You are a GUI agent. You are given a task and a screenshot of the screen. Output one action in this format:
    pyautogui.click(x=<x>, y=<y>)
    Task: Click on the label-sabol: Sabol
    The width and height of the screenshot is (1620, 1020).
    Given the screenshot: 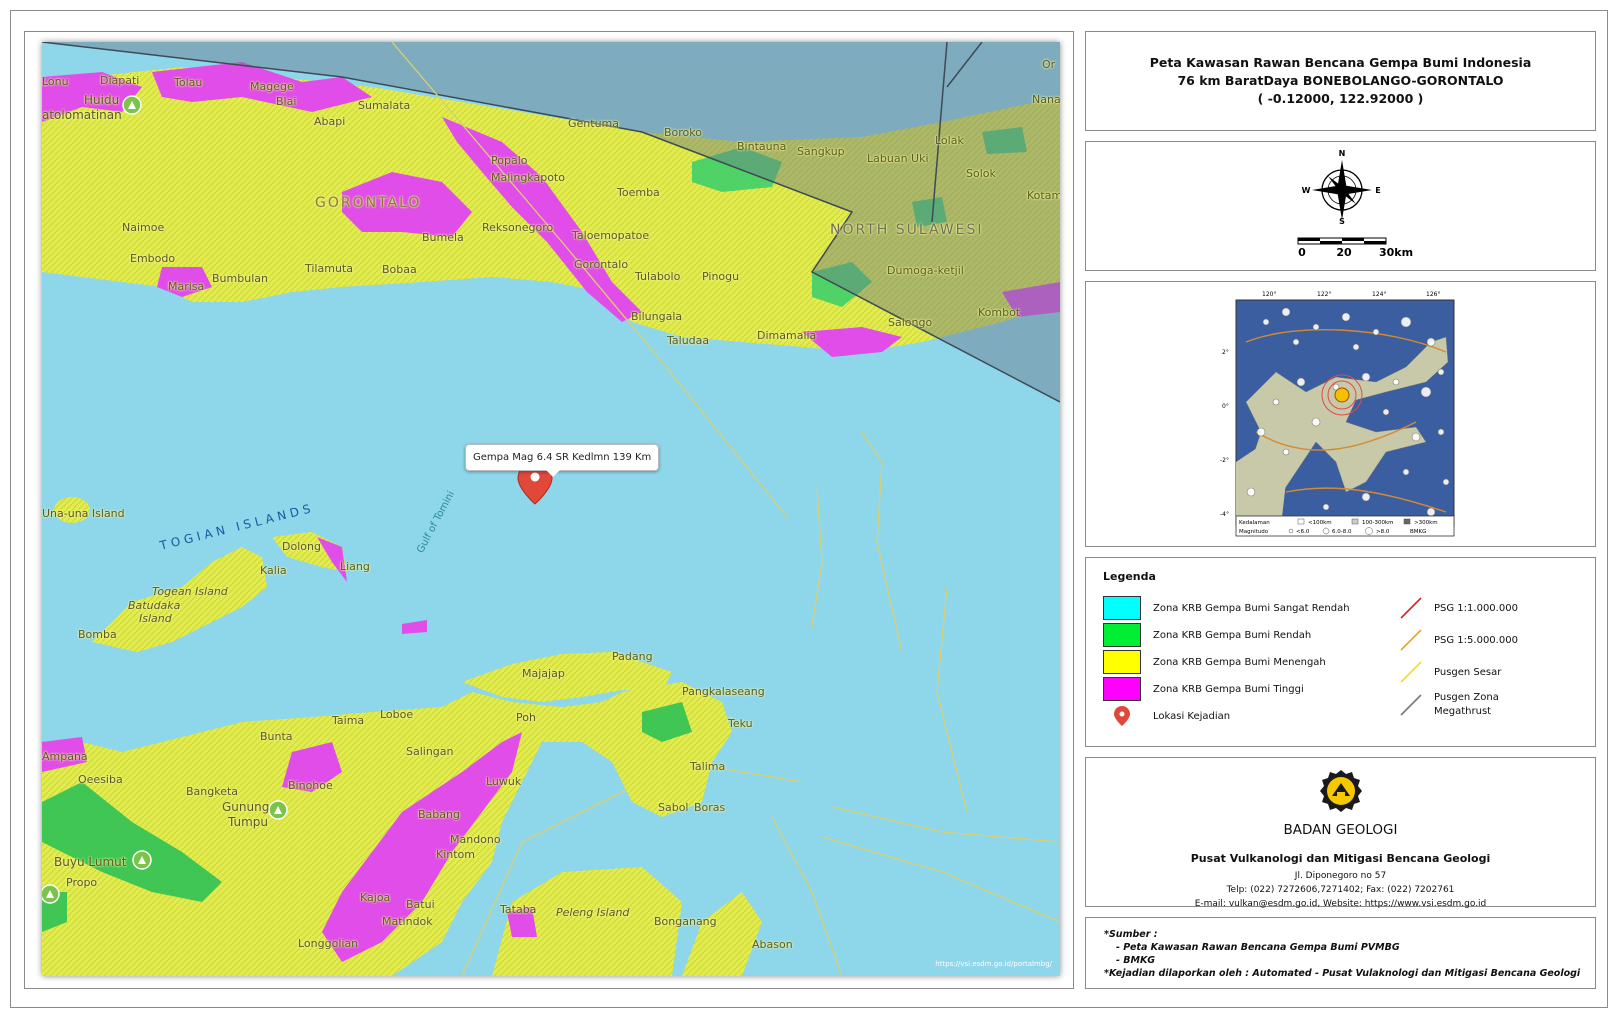 What is the action you would take?
    pyautogui.click(x=673, y=807)
    